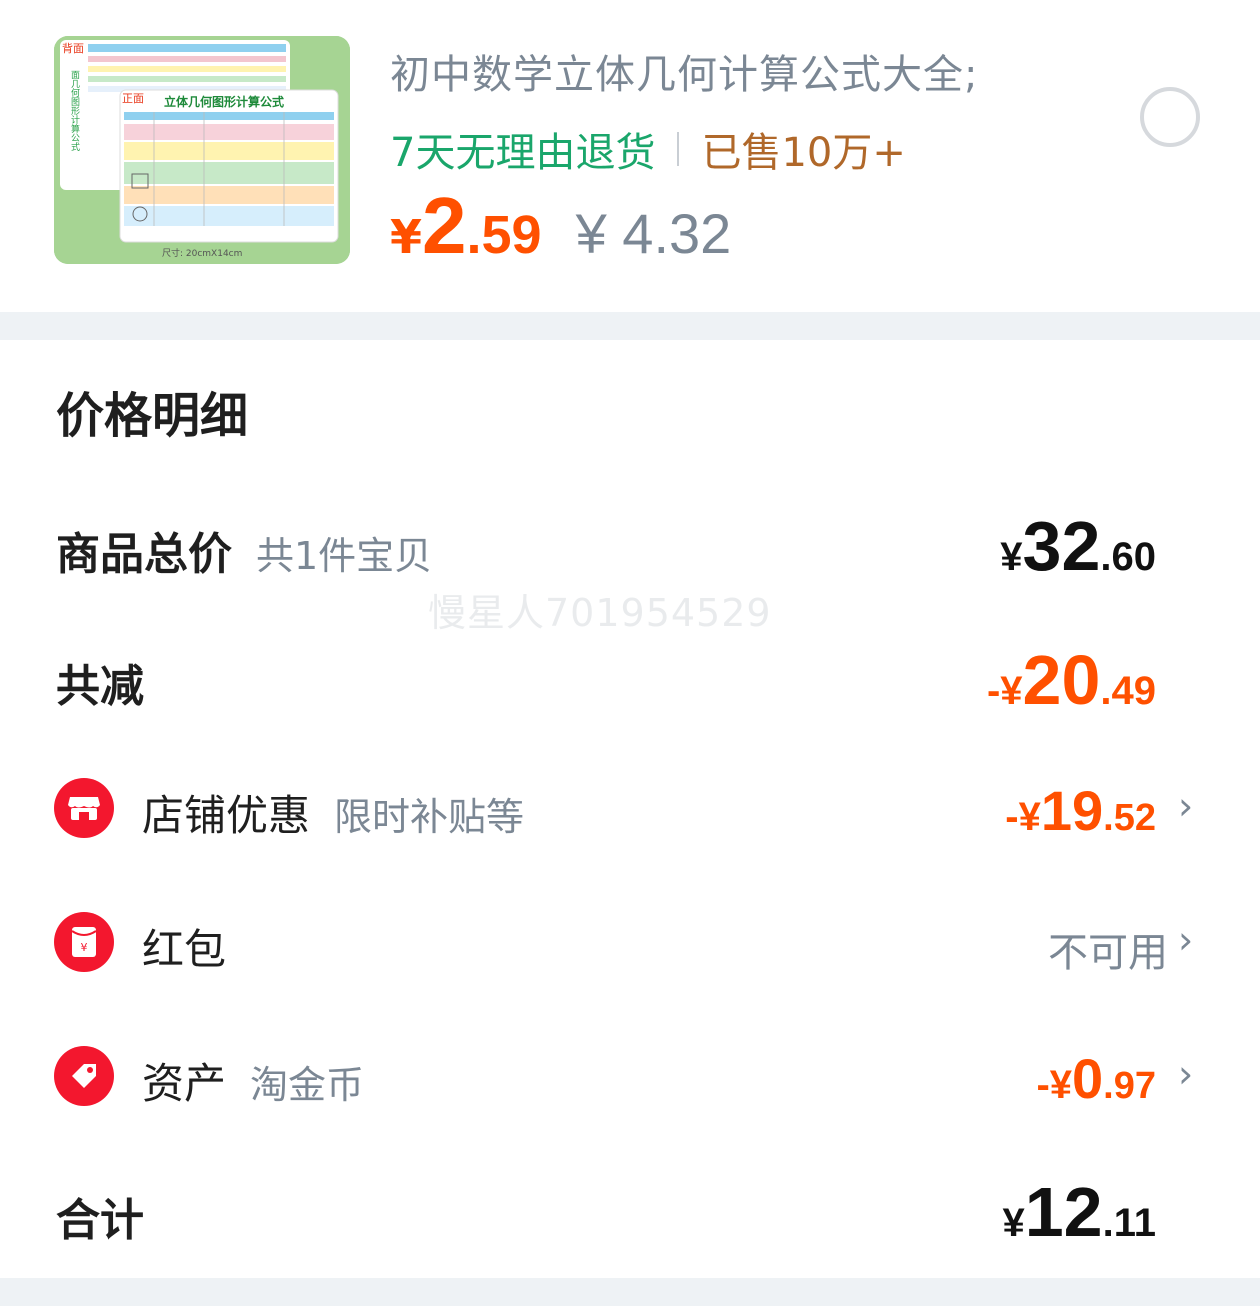 Image resolution: width=1260 pixels, height=1306 pixels. I want to click on size-text: 尺寸: 20cmX14cm, so click(202, 253).